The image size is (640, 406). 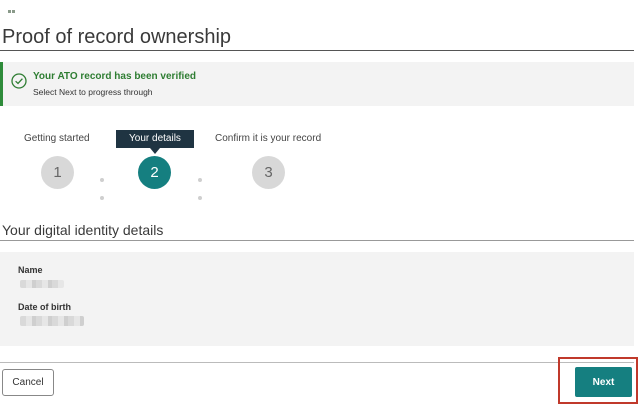 What do you see at coordinates (317, 240) in the screenshot?
I see `section-divider` at bounding box center [317, 240].